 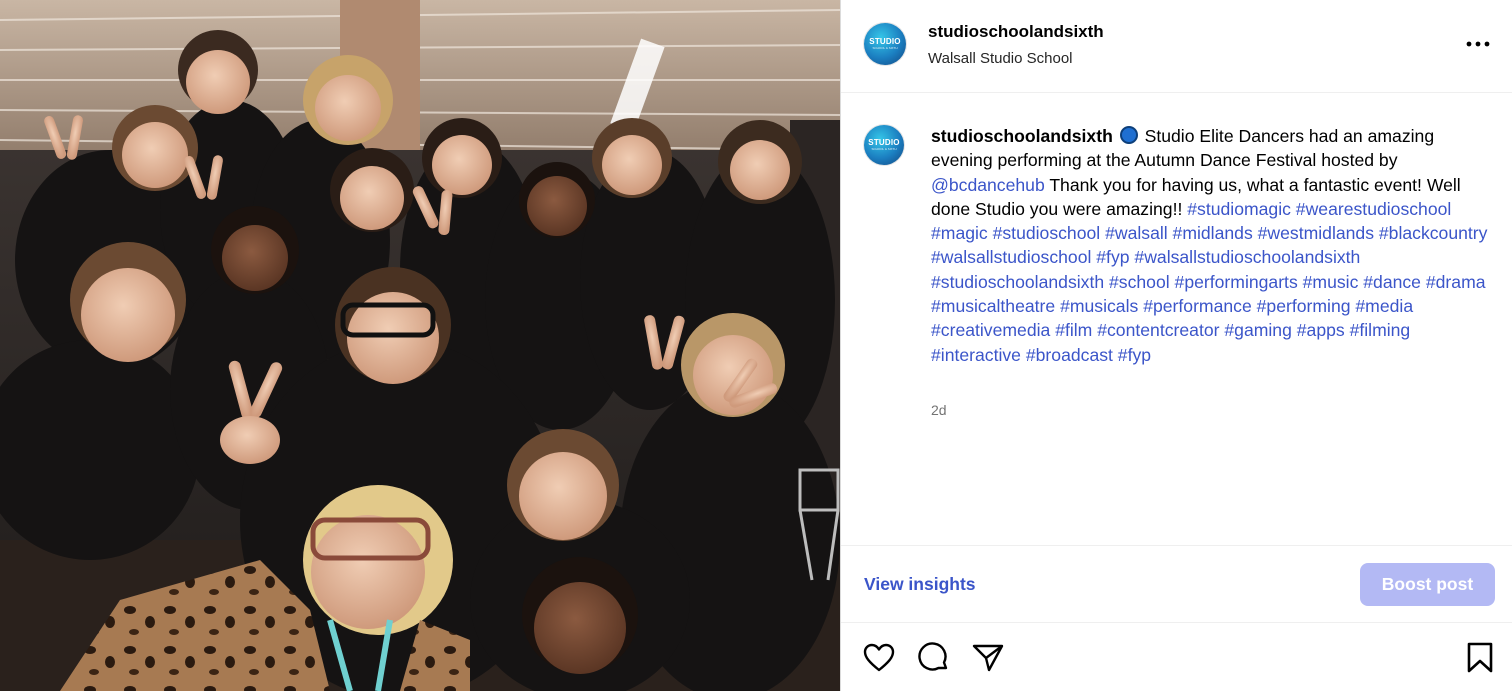 I want to click on caption-avatar: STUDIO SCHOOL & SIXTH, so click(x=884, y=145).